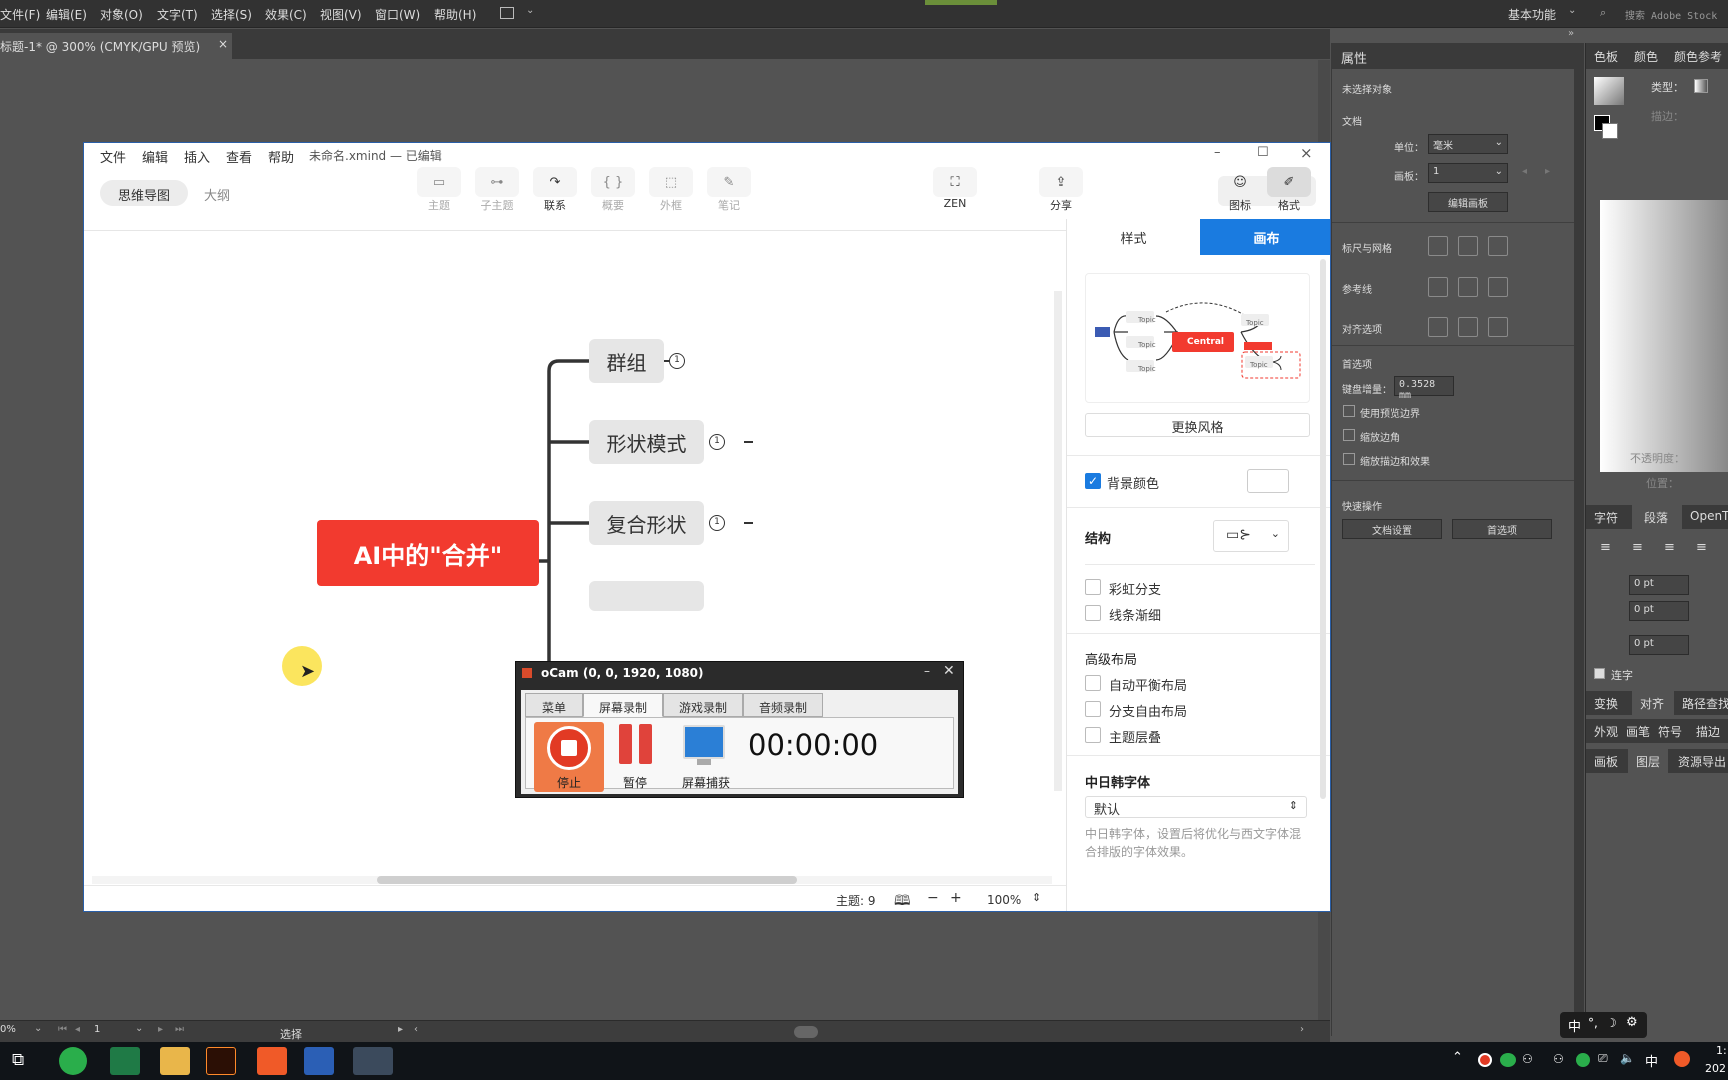 Image resolution: width=1728 pixels, height=1080 pixels. I want to click on punctuation-icon: °,, so click(1593, 1023).